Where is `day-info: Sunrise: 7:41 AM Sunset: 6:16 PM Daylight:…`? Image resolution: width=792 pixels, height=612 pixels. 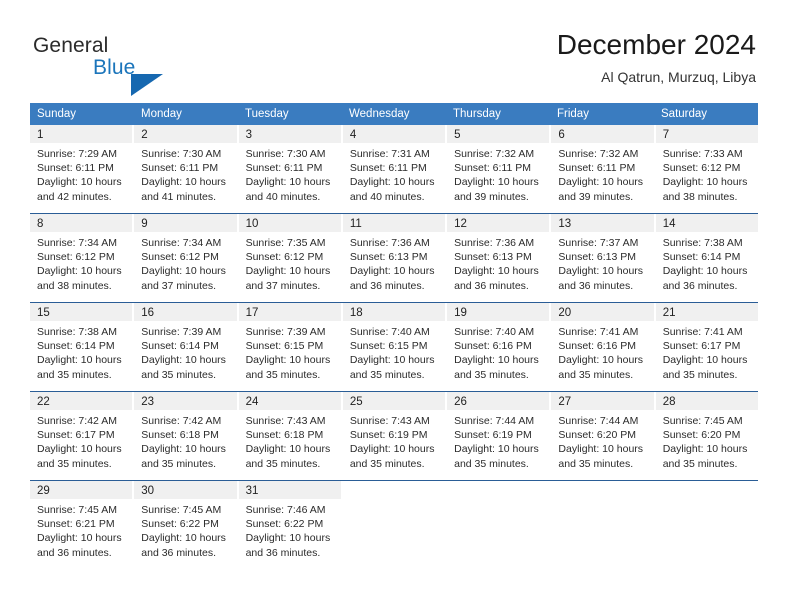
day-info: Sunrise: 7:41 AM Sunset: 6:16 PM Daylight:… is located at coordinates (602, 351).